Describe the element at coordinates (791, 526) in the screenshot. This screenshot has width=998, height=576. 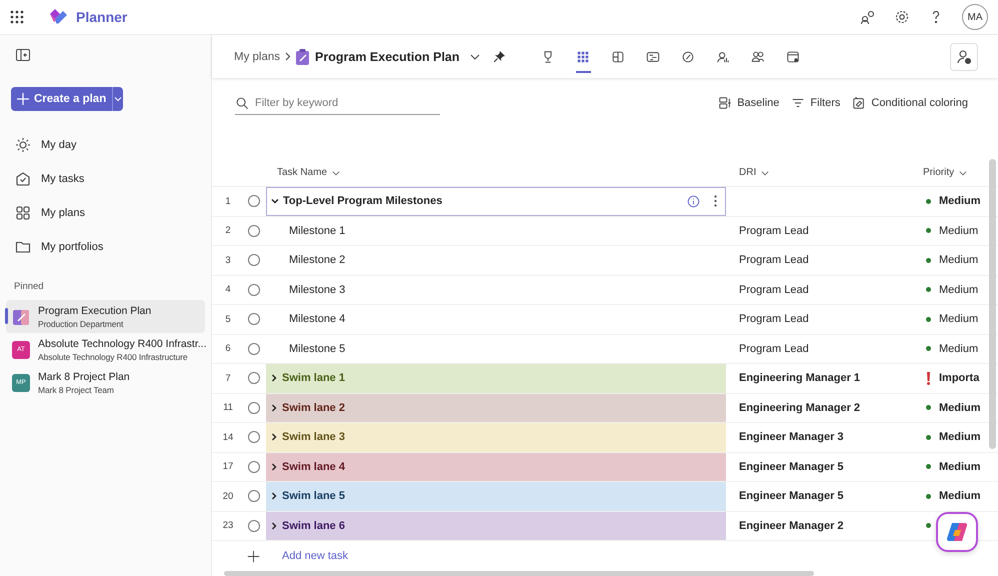
I see `dri-cell: Engineer Manager 2` at that location.